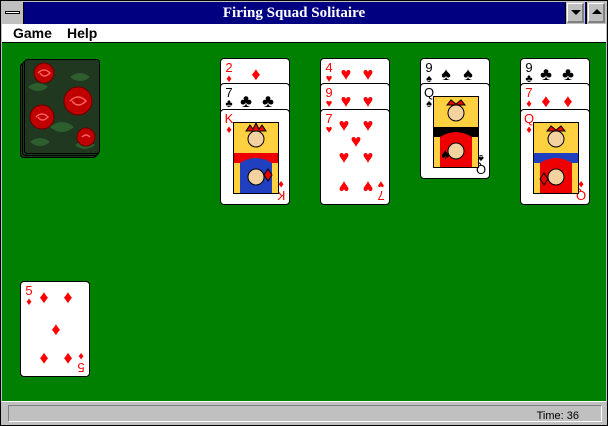 The image size is (608, 426). What do you see at coordinates (557, 416) in the screenshot?
I see `time-readout: Time: 36` at bounding box center [557, 416].